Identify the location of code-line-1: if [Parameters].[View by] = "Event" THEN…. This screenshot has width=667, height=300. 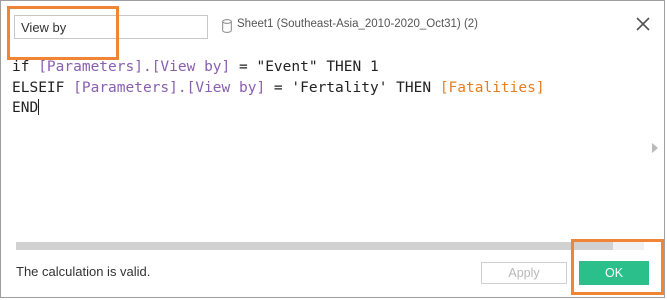
(328, 67).